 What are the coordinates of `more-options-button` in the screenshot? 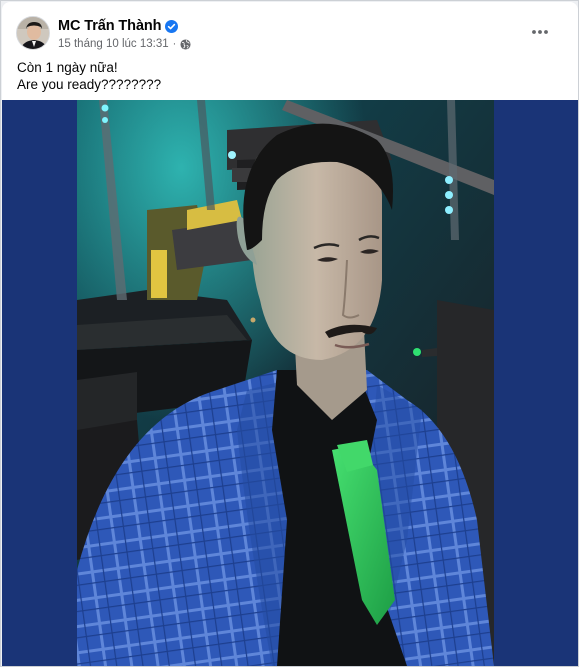 It's located at (540, 32).